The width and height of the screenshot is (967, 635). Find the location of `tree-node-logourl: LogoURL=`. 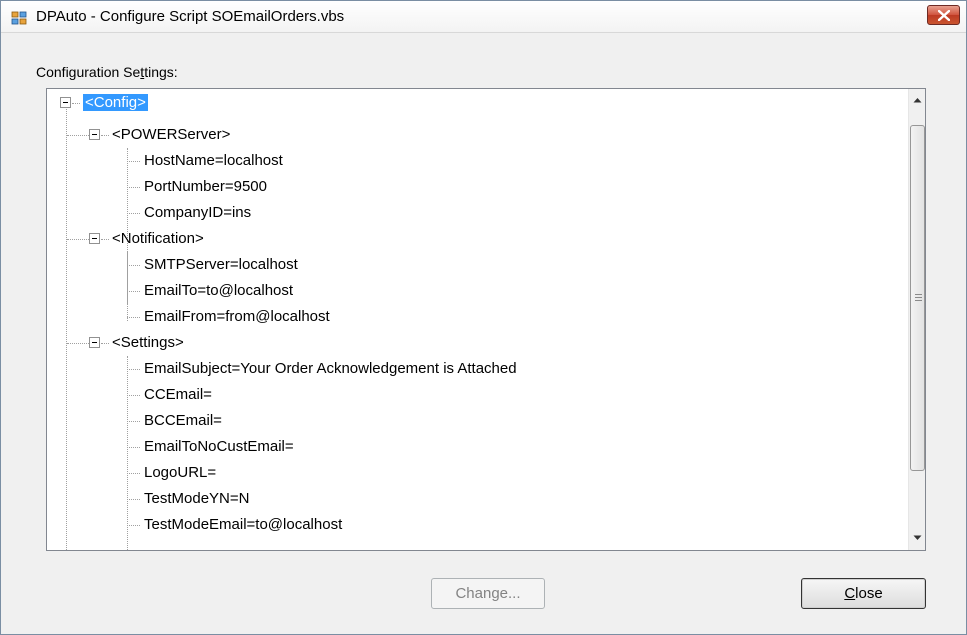

tree-node-logourl: LogoURL= is located at coordinates (180, 473).